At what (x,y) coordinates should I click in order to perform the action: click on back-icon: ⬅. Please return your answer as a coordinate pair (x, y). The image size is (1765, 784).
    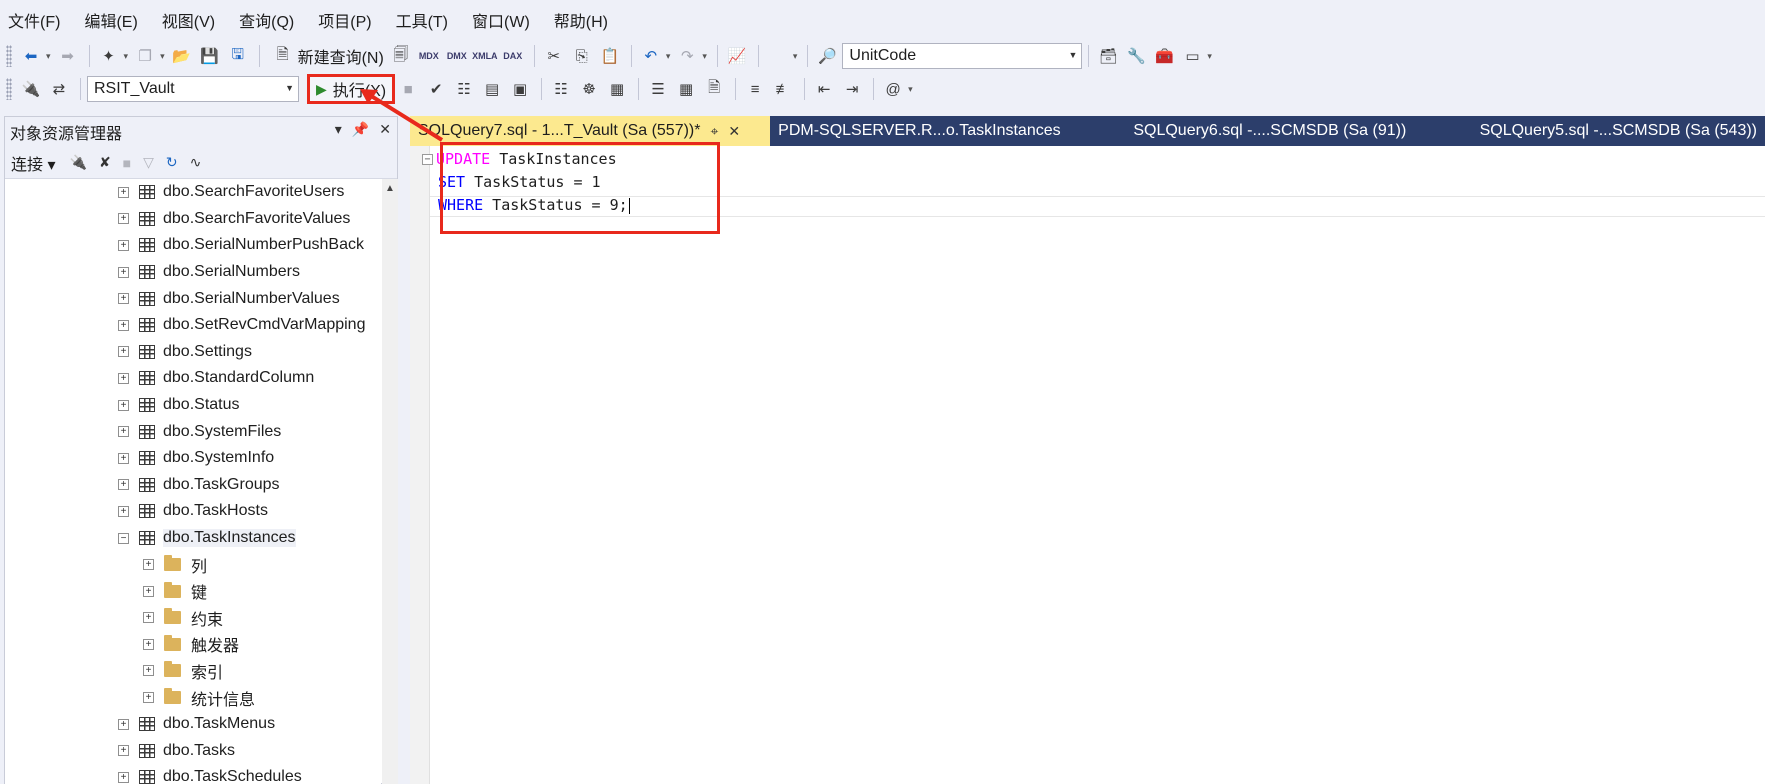
    Looking at the image, I should click on (31, 56).